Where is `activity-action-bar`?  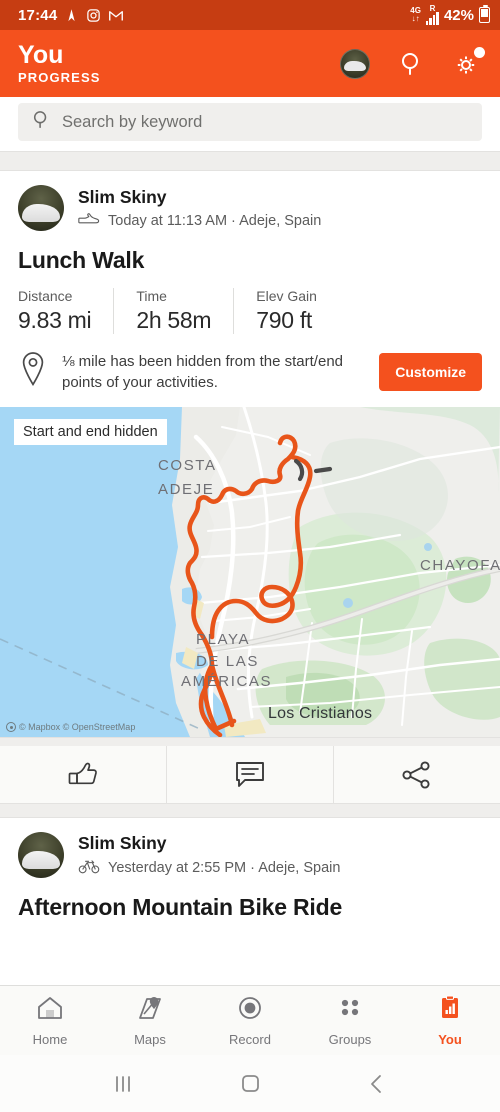 activity-action-bar is located at coordinates (250, 775).